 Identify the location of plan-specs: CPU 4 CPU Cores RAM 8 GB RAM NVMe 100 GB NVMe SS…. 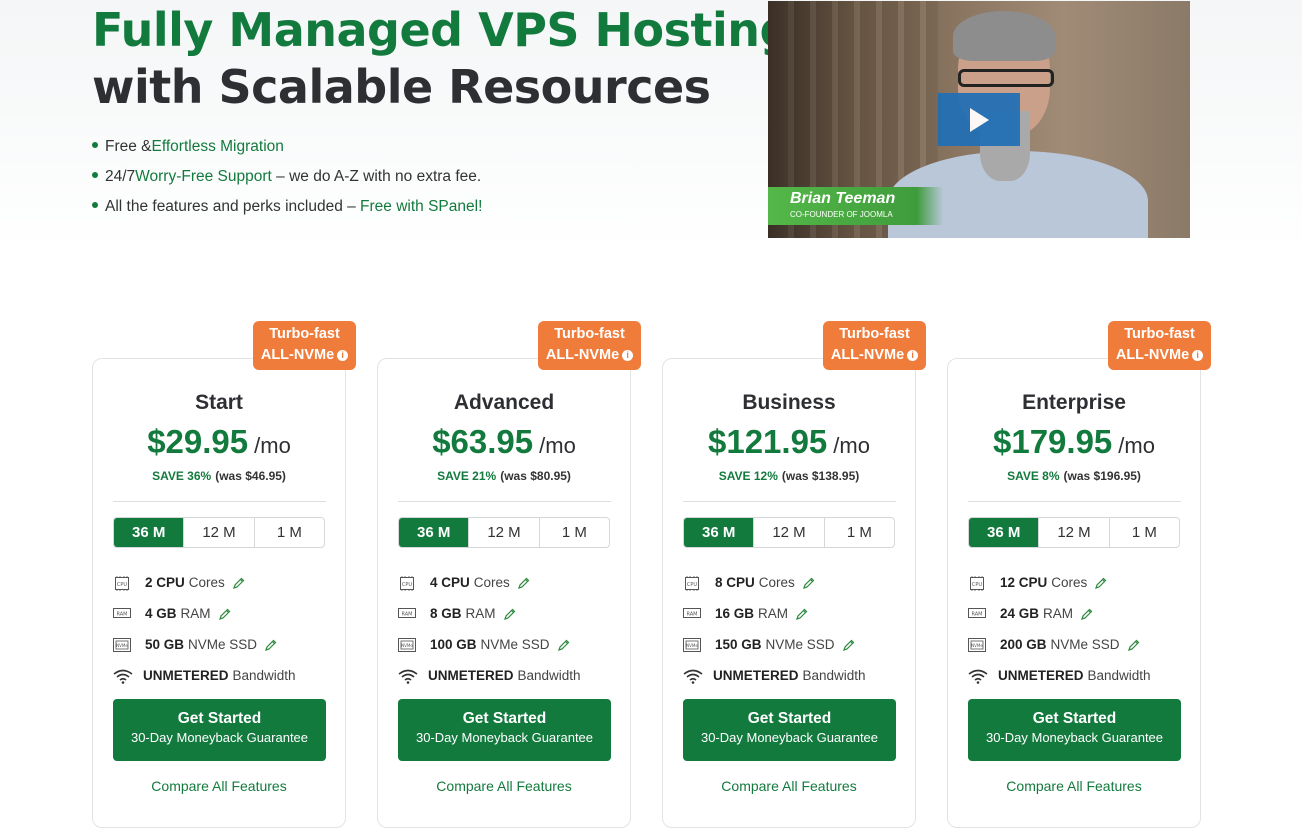
(489, 629).